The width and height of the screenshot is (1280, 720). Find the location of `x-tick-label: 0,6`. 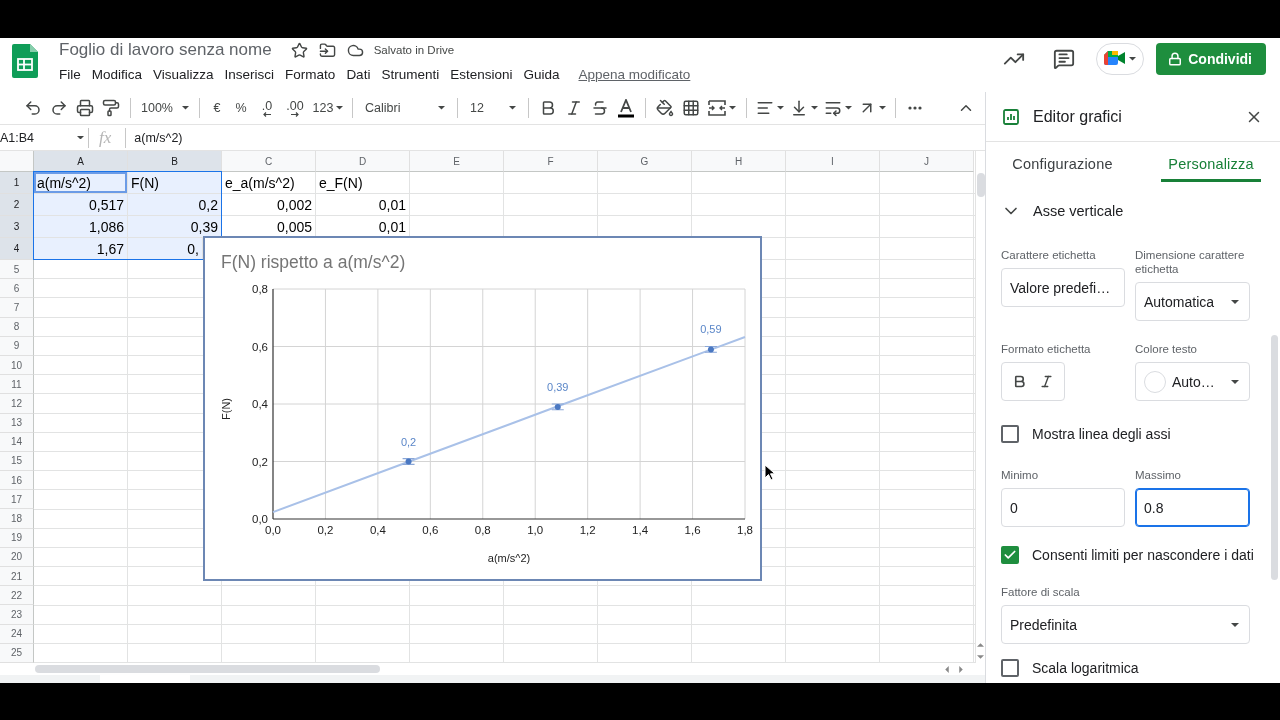

x-tick-label: 0,6 is located at coordinates (430, 530).